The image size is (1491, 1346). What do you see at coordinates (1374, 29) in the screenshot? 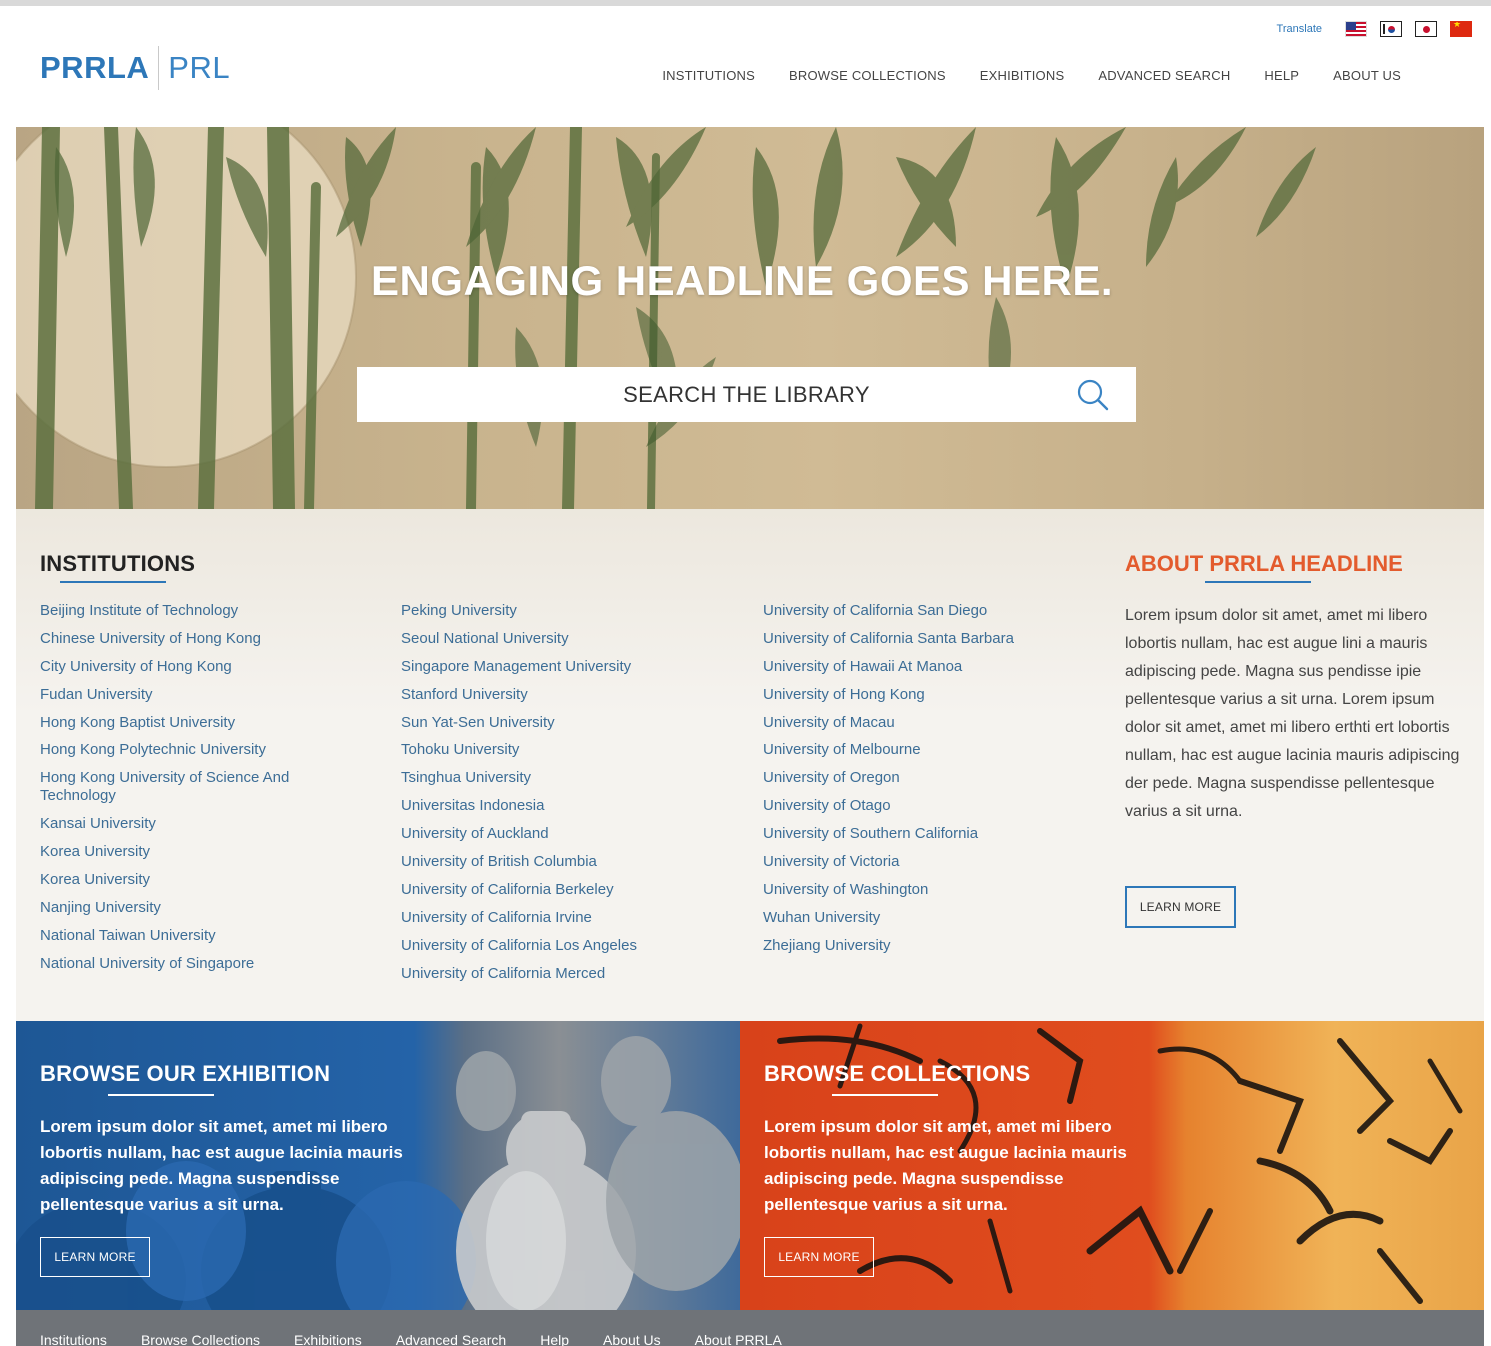
I see `language-bar: Translate` at bounding box center [1374, 29].